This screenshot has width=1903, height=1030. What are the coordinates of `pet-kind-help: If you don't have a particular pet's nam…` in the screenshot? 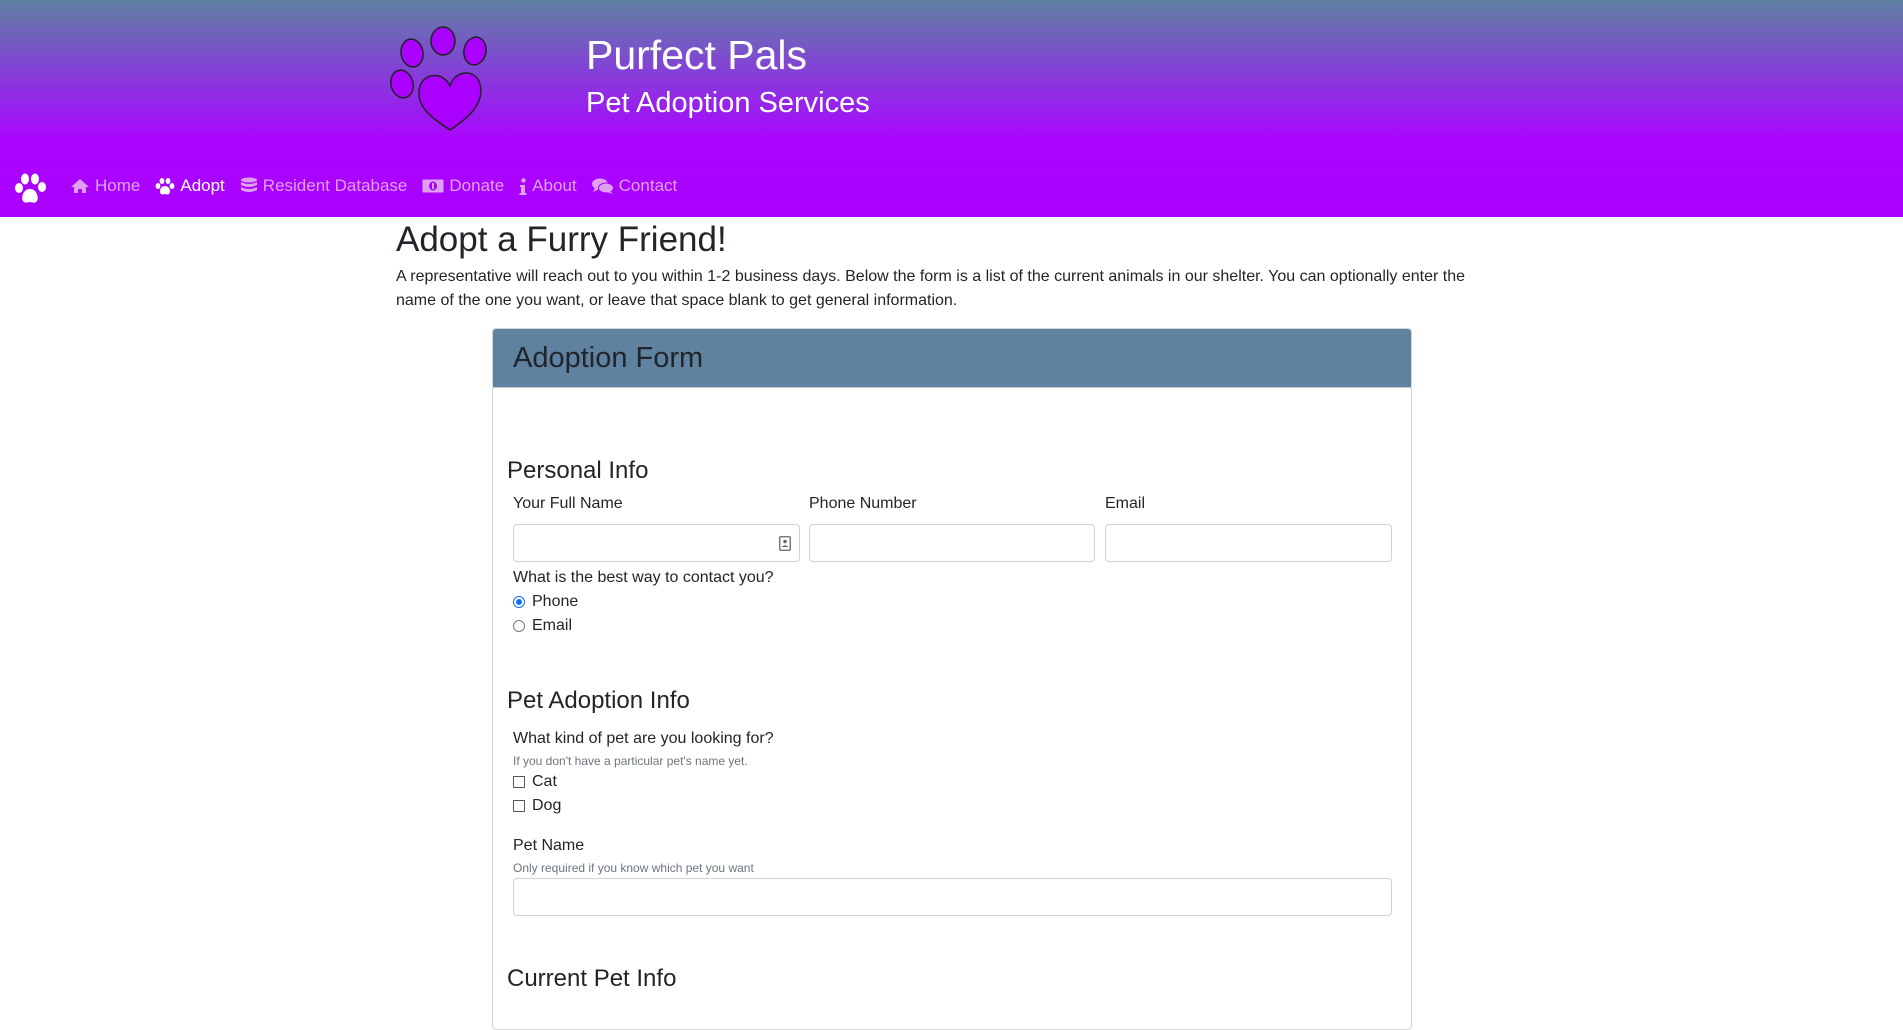 It's located at (630, 761).